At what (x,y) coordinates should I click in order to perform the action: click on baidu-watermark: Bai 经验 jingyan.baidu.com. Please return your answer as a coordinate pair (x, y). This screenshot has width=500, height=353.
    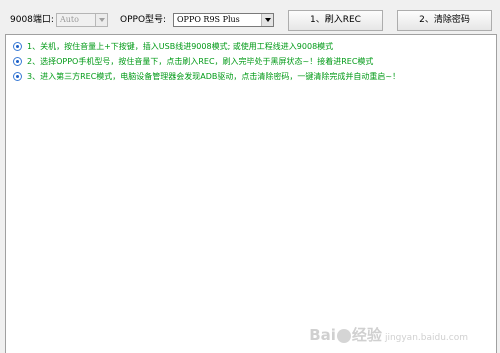
    Looking at the image, I should click on (388, 334).